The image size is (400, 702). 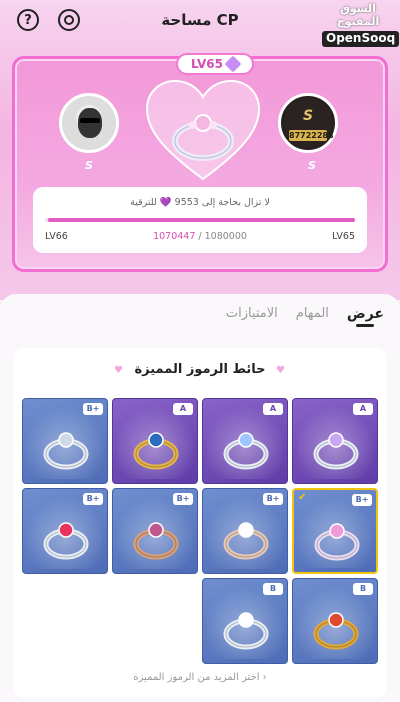 What do you see at coordinates (312, 165) in the screenshot?
I see `right-partner-name: S` at bounding box center [312, 165].